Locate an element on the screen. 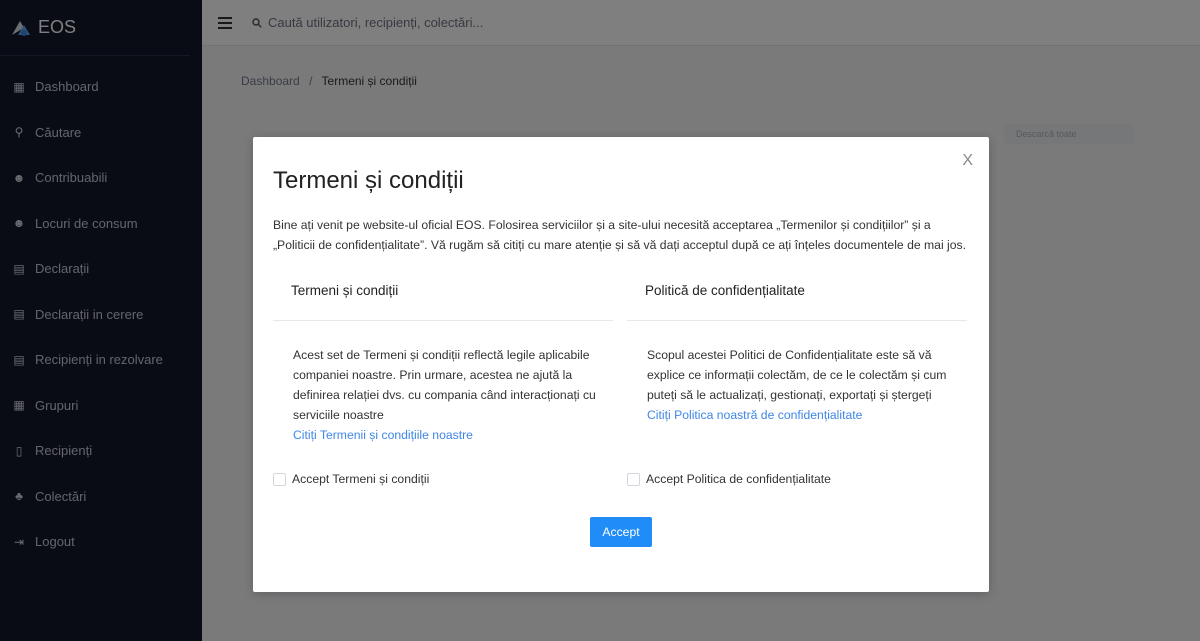  accept-privacy-checkbox: Accept Politica de confidențialitate is located at coordinates (729, 479).